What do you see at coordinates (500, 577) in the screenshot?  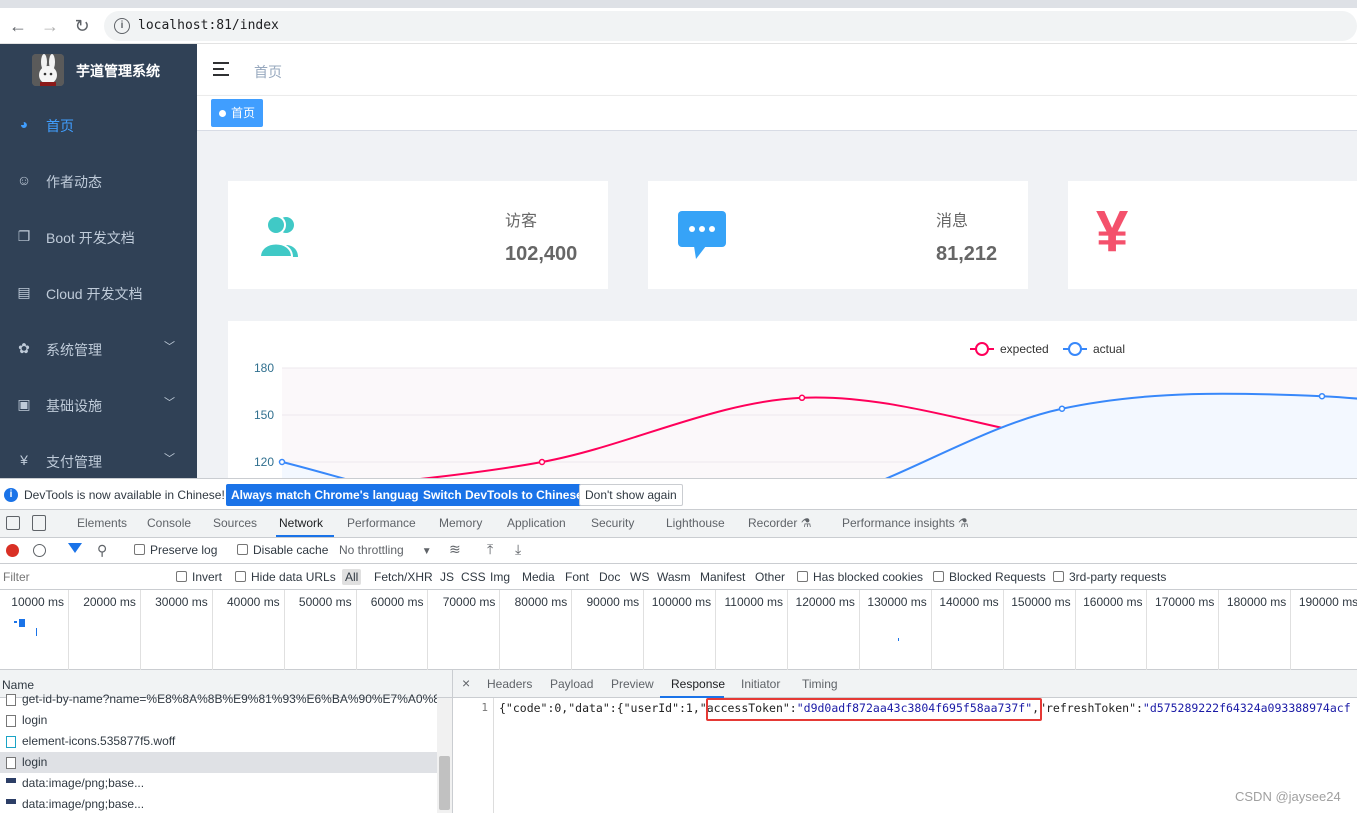 I see `type-filter-img: Img` at bounding box center [500, 577].